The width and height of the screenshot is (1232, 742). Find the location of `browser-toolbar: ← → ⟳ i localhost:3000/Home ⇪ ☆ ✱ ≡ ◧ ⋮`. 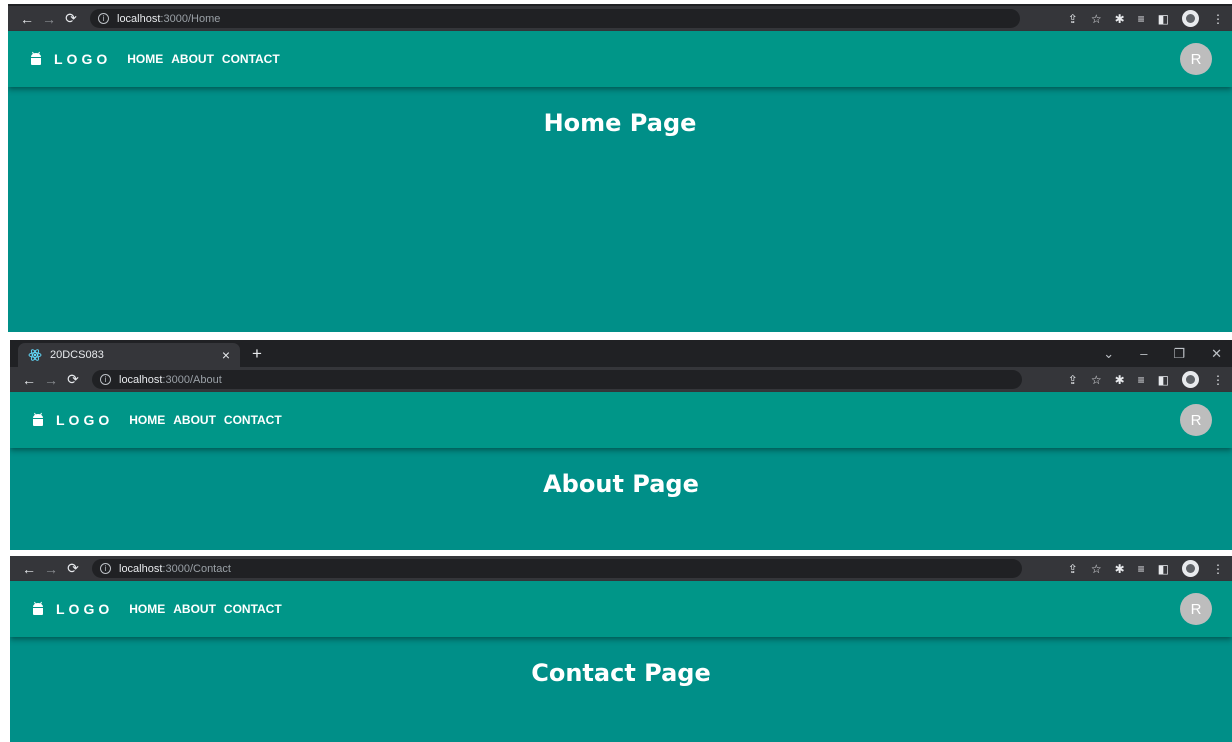

browser-toolbar: ← → ⟳ i localhost:3000/Home ⇪ ☆ ✱ ≡ ◧ ⋮ is located at coordinates (620, 18).